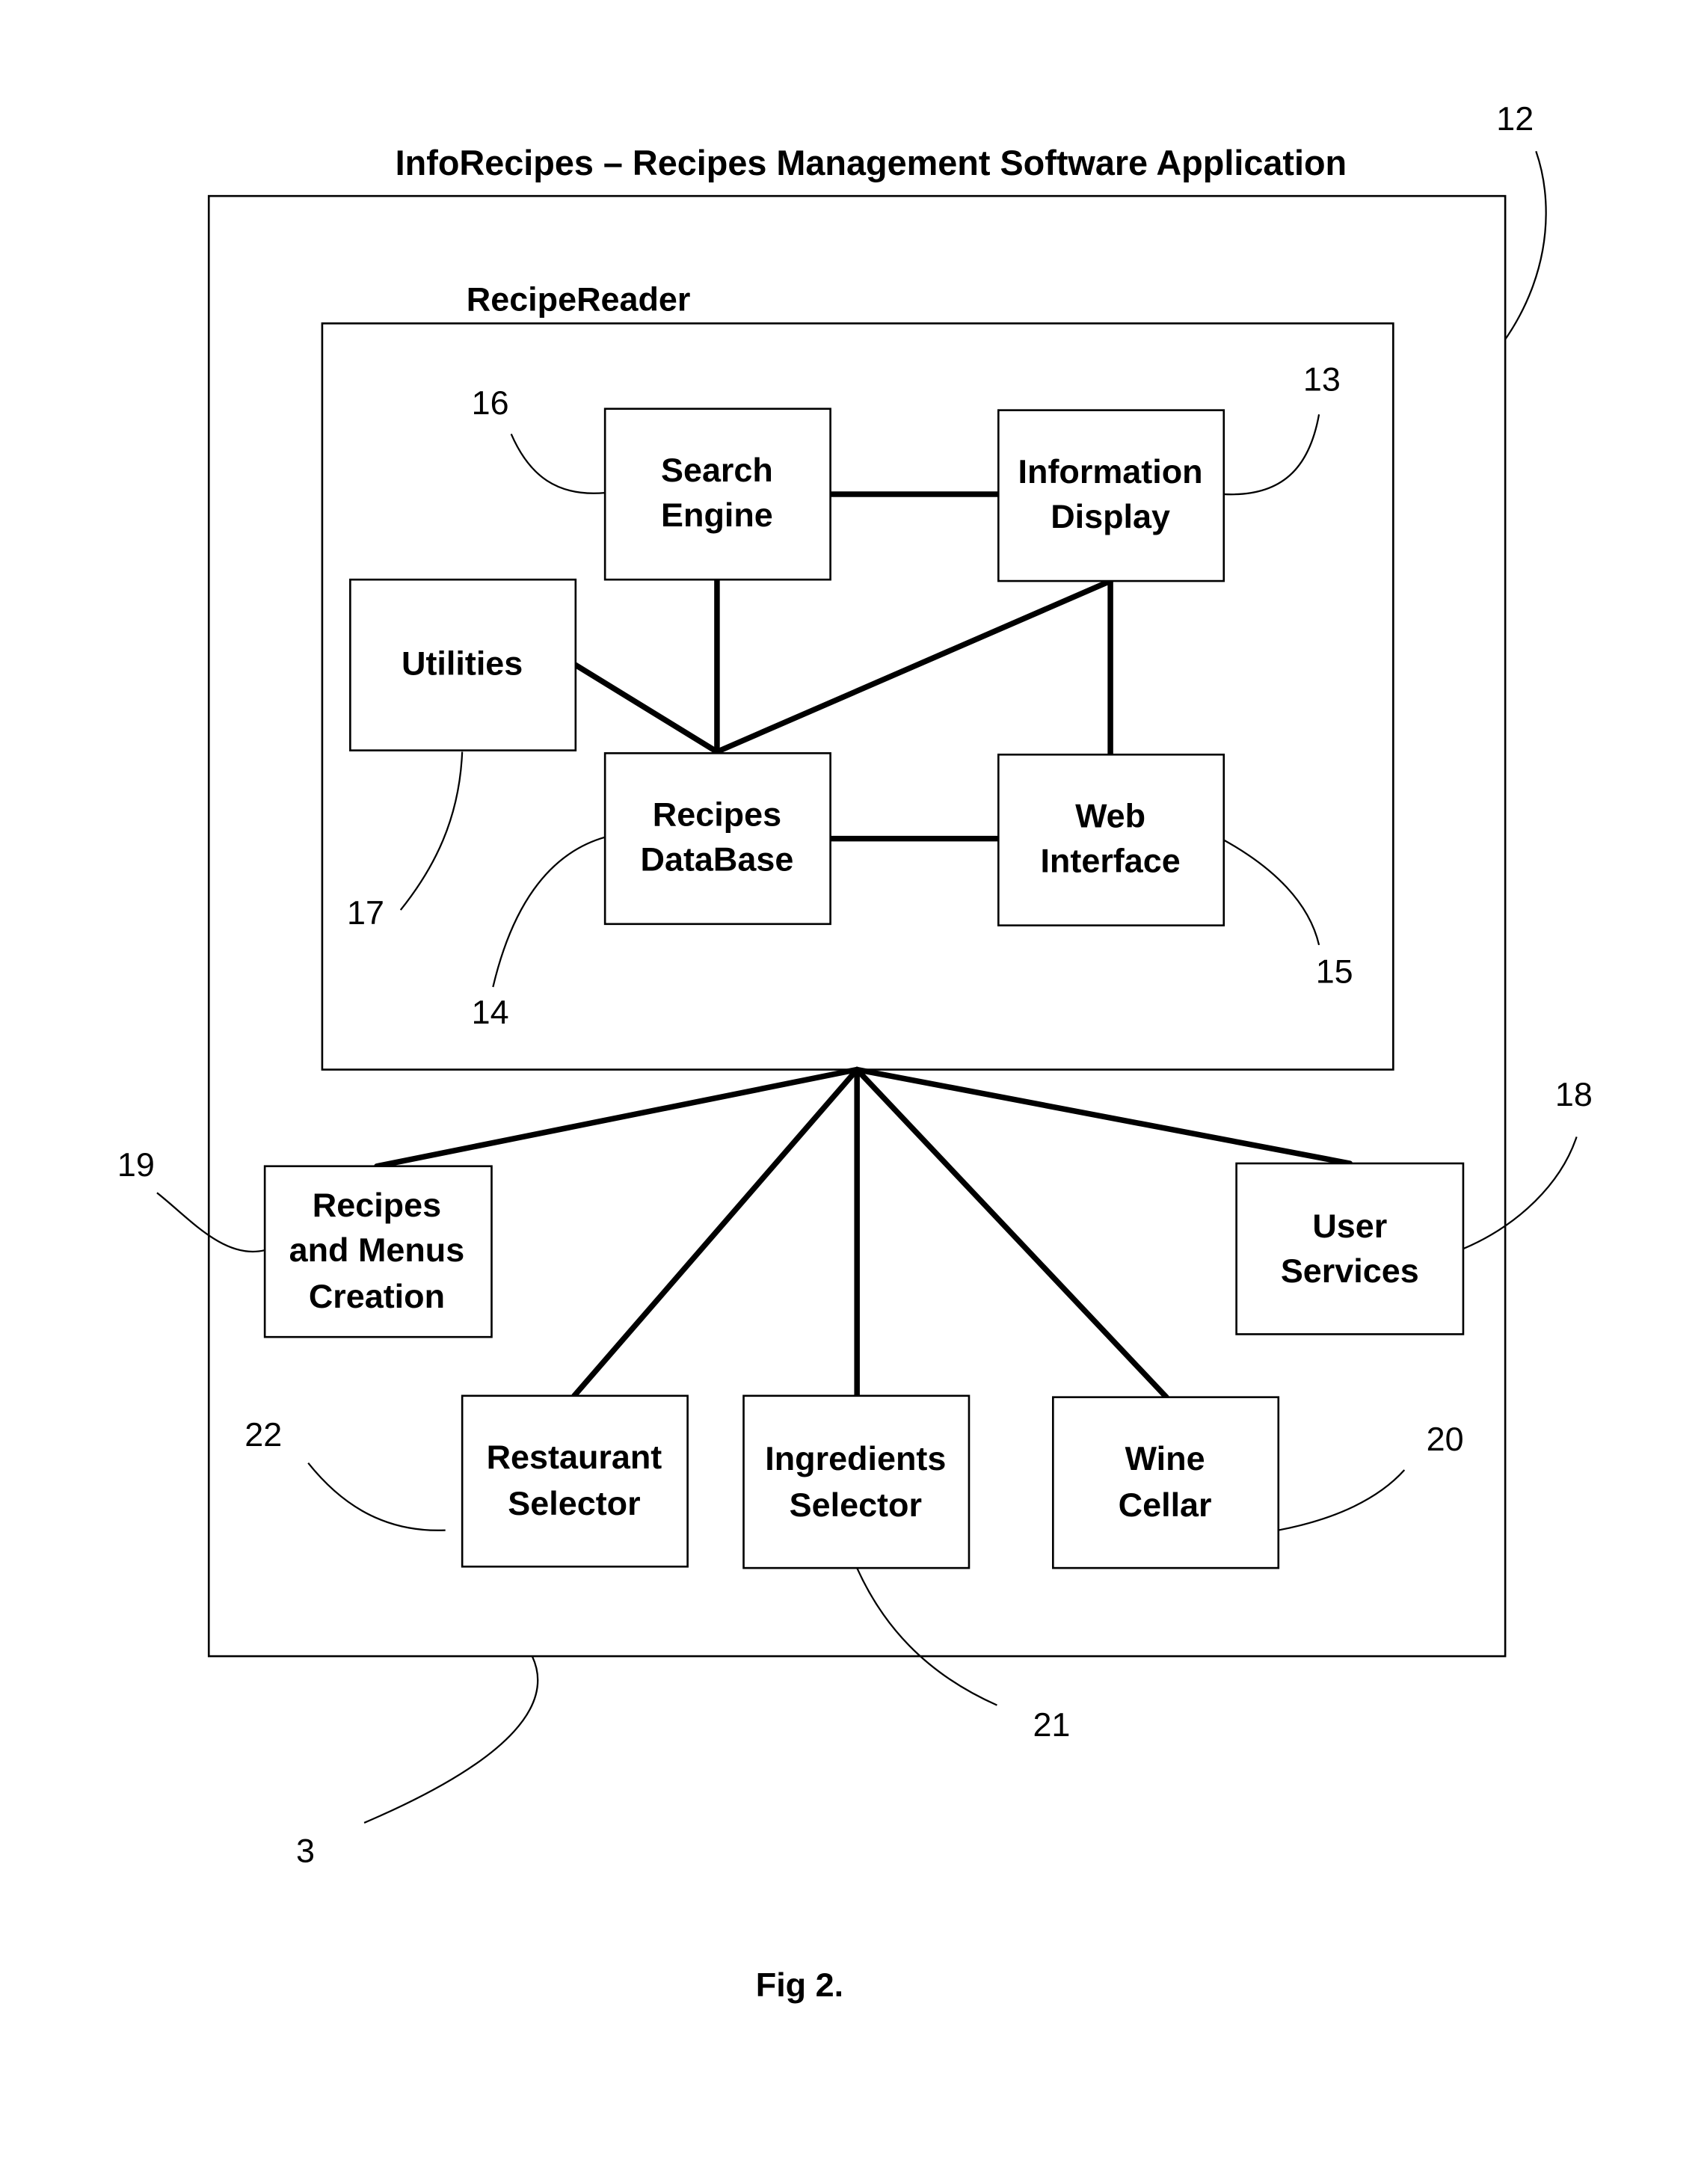 The image size is (1707, 2184). I want to click on recipes-menus-line-2: and Menus, so click(377, 1250).